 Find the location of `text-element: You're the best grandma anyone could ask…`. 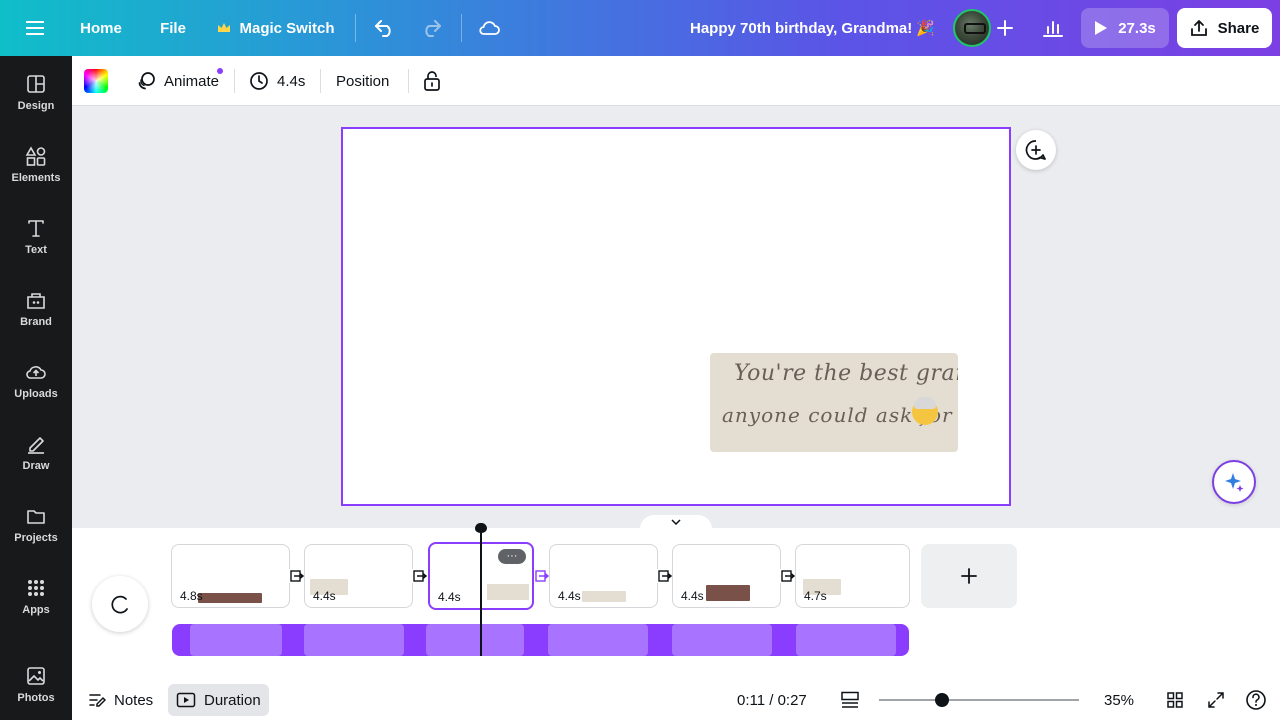

text-element: You're the best grandma anyone could ask… is located at coordinates (834, 402).